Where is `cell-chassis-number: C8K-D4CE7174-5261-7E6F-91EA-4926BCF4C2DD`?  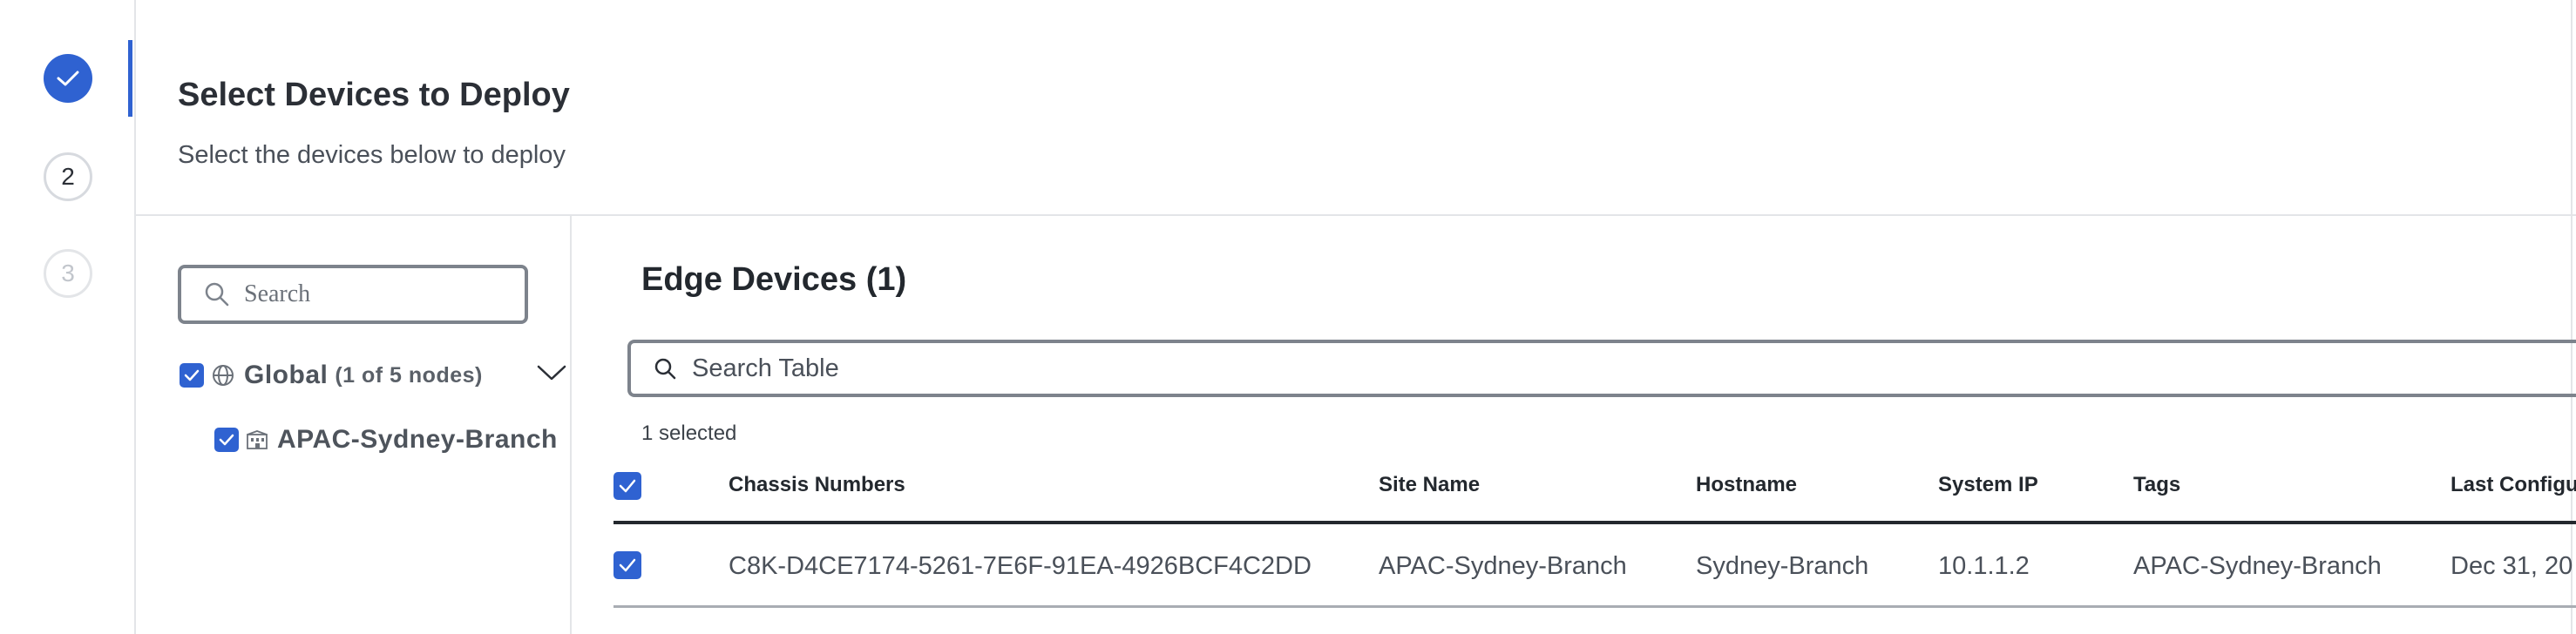 cell-chassis-number: C8K-D4CE7174-5261-7E6F-91EA-4926BCF4C2DD is located at coordinates (1021, 566).